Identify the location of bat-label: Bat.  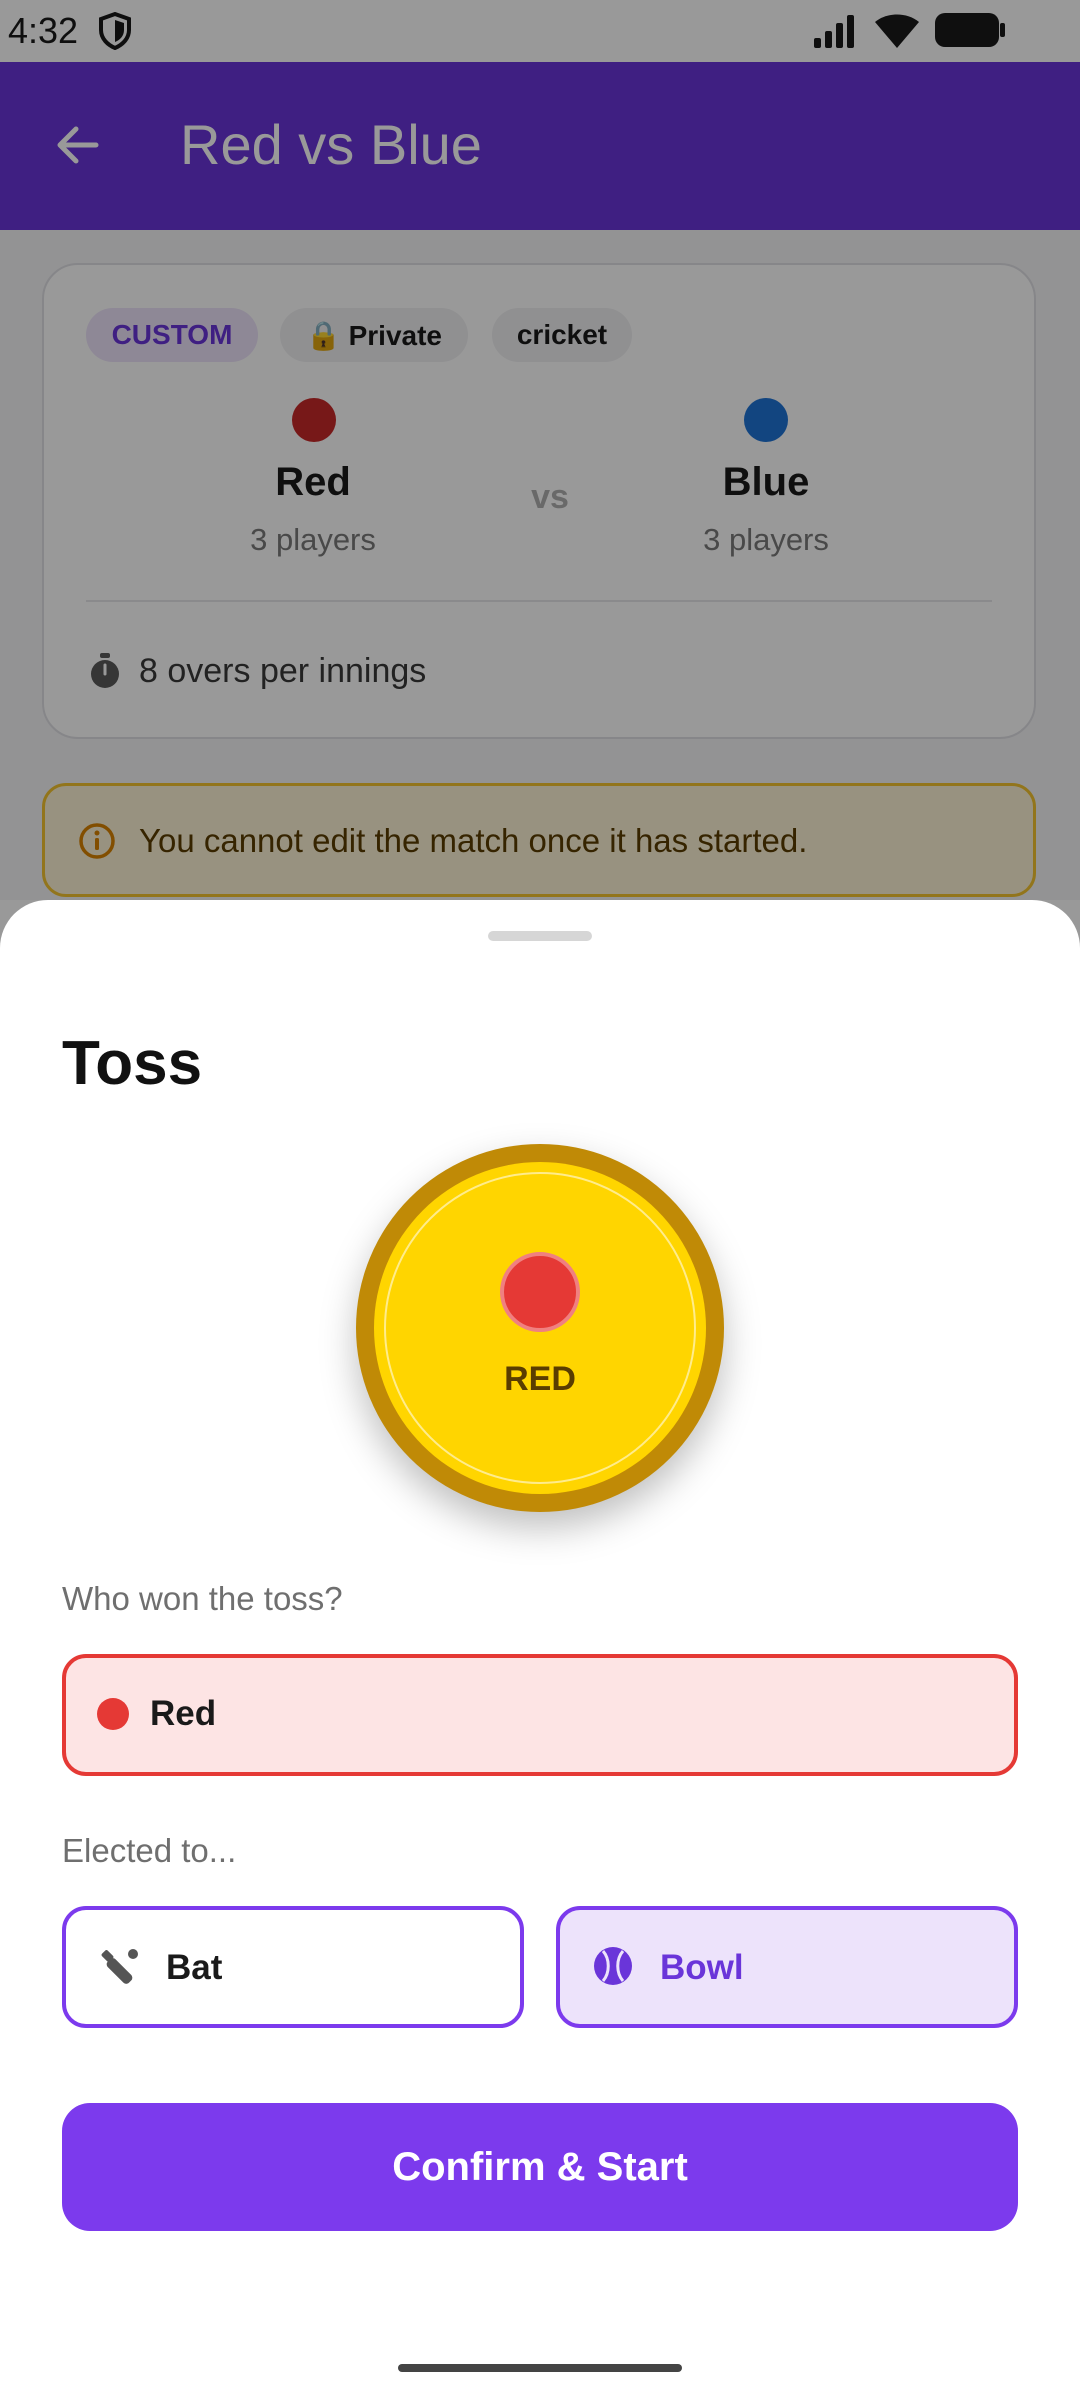
(194, 1967).